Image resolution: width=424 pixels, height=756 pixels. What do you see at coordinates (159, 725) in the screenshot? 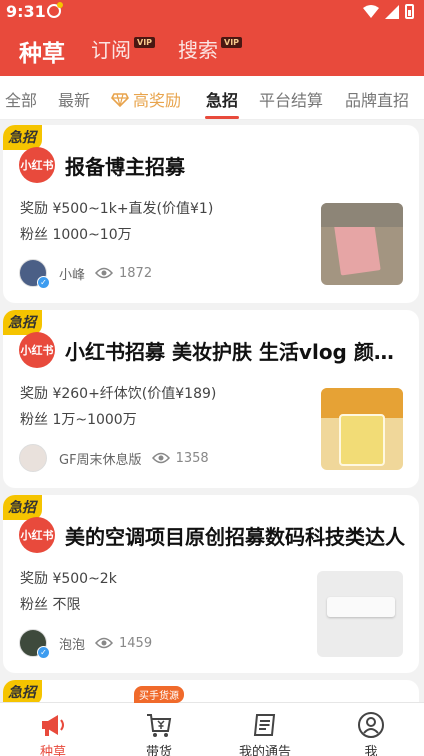
I see `cart-icon` at bounding box center [159, 725].